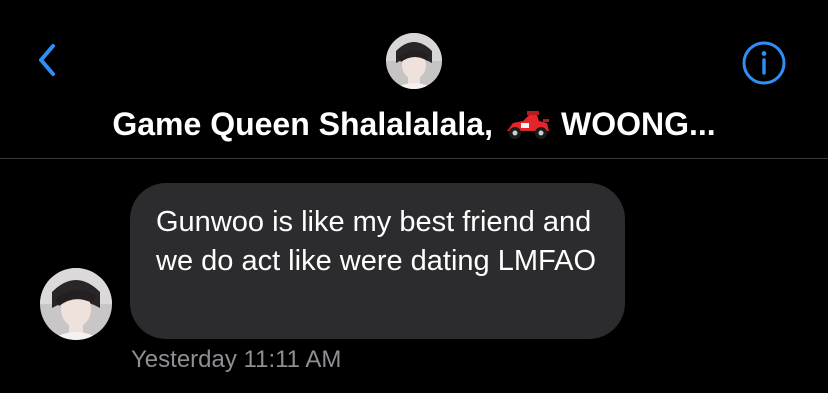 The height and width of the screenshot is (393, 828). I want to click on chevron-left-icon, so click(47, 60).